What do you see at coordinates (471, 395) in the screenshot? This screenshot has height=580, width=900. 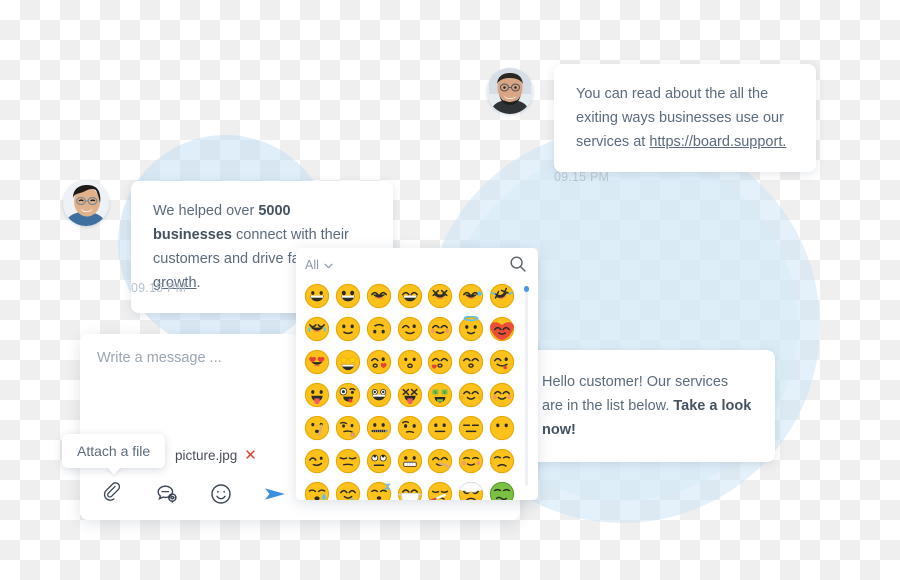 I see `emoji-hugging` at bounding box center [471, 395].